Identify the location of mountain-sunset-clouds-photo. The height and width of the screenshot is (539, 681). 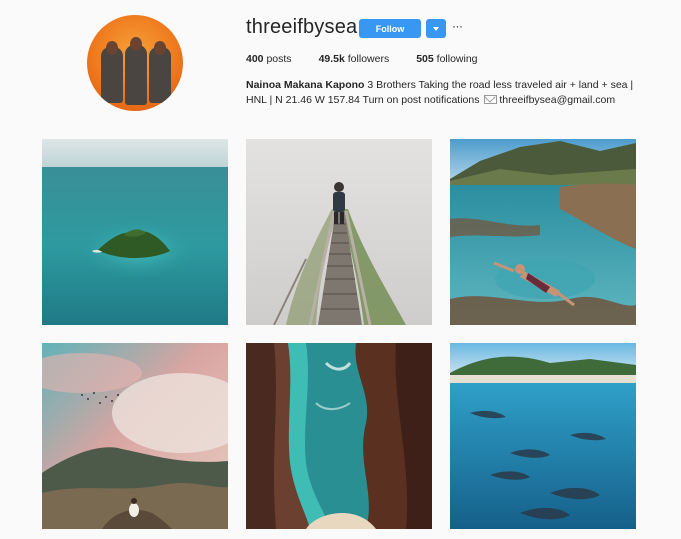
(135, 436).